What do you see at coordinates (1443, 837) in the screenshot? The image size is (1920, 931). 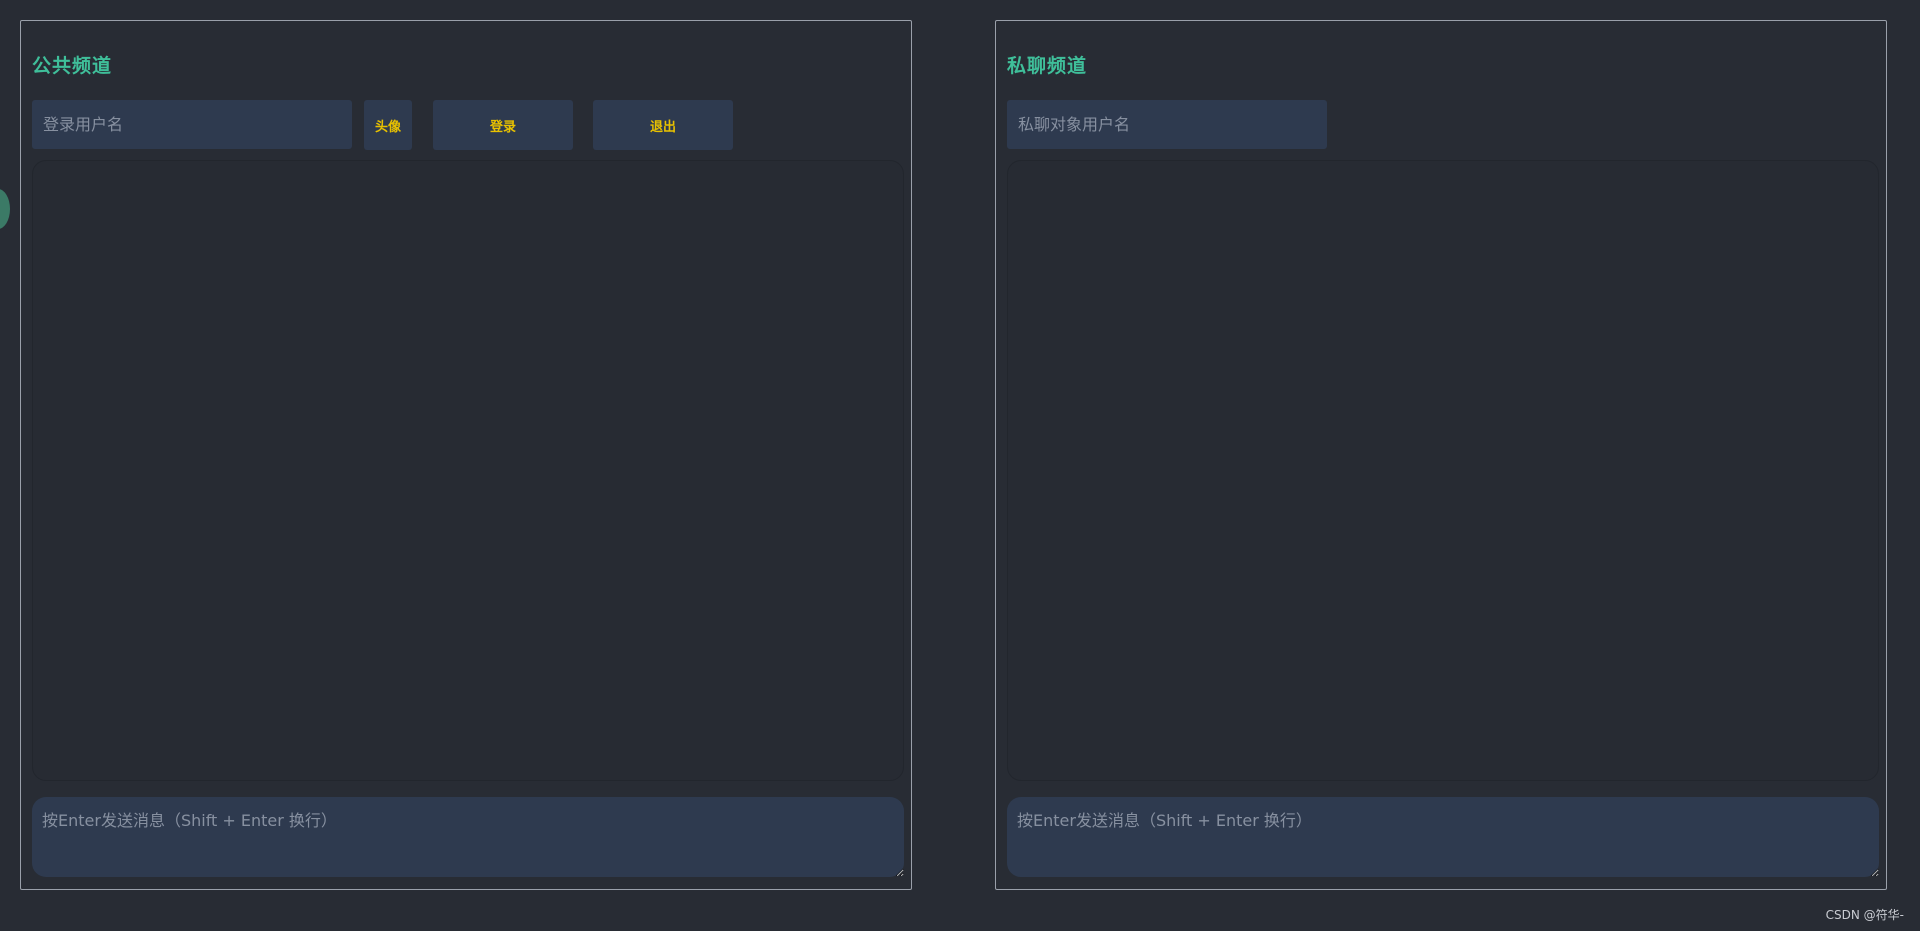 I see `private-message-input` at bounding box center [1443, 837].